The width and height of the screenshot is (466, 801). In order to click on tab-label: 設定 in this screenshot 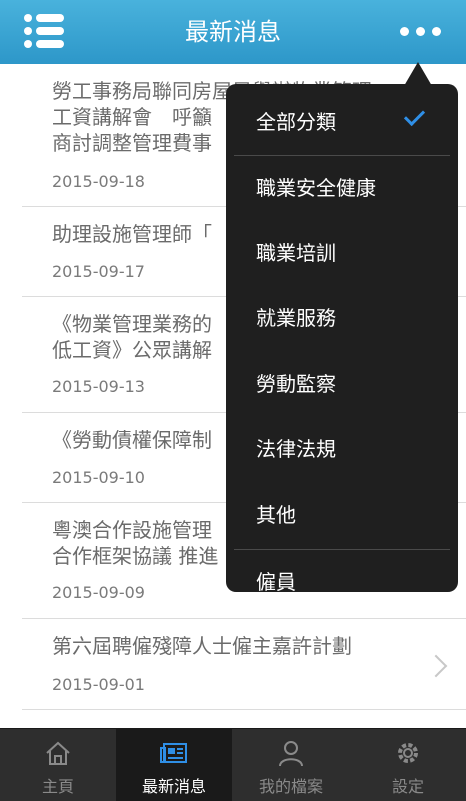, I will do `click(407, 786)`.